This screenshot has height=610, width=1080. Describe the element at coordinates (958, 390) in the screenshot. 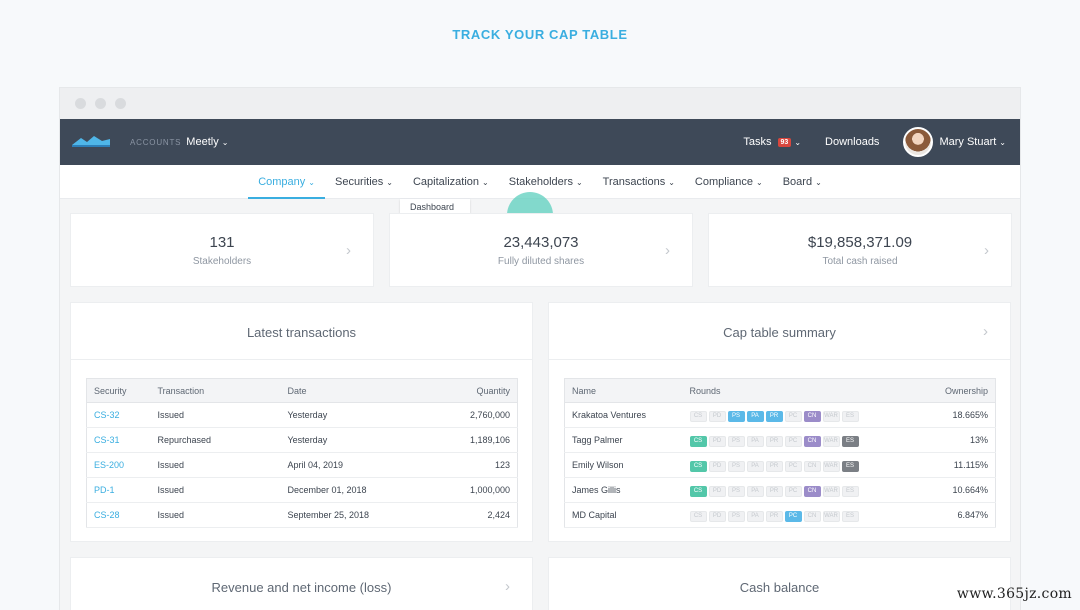

I see `column-header: Ownership` at that location.